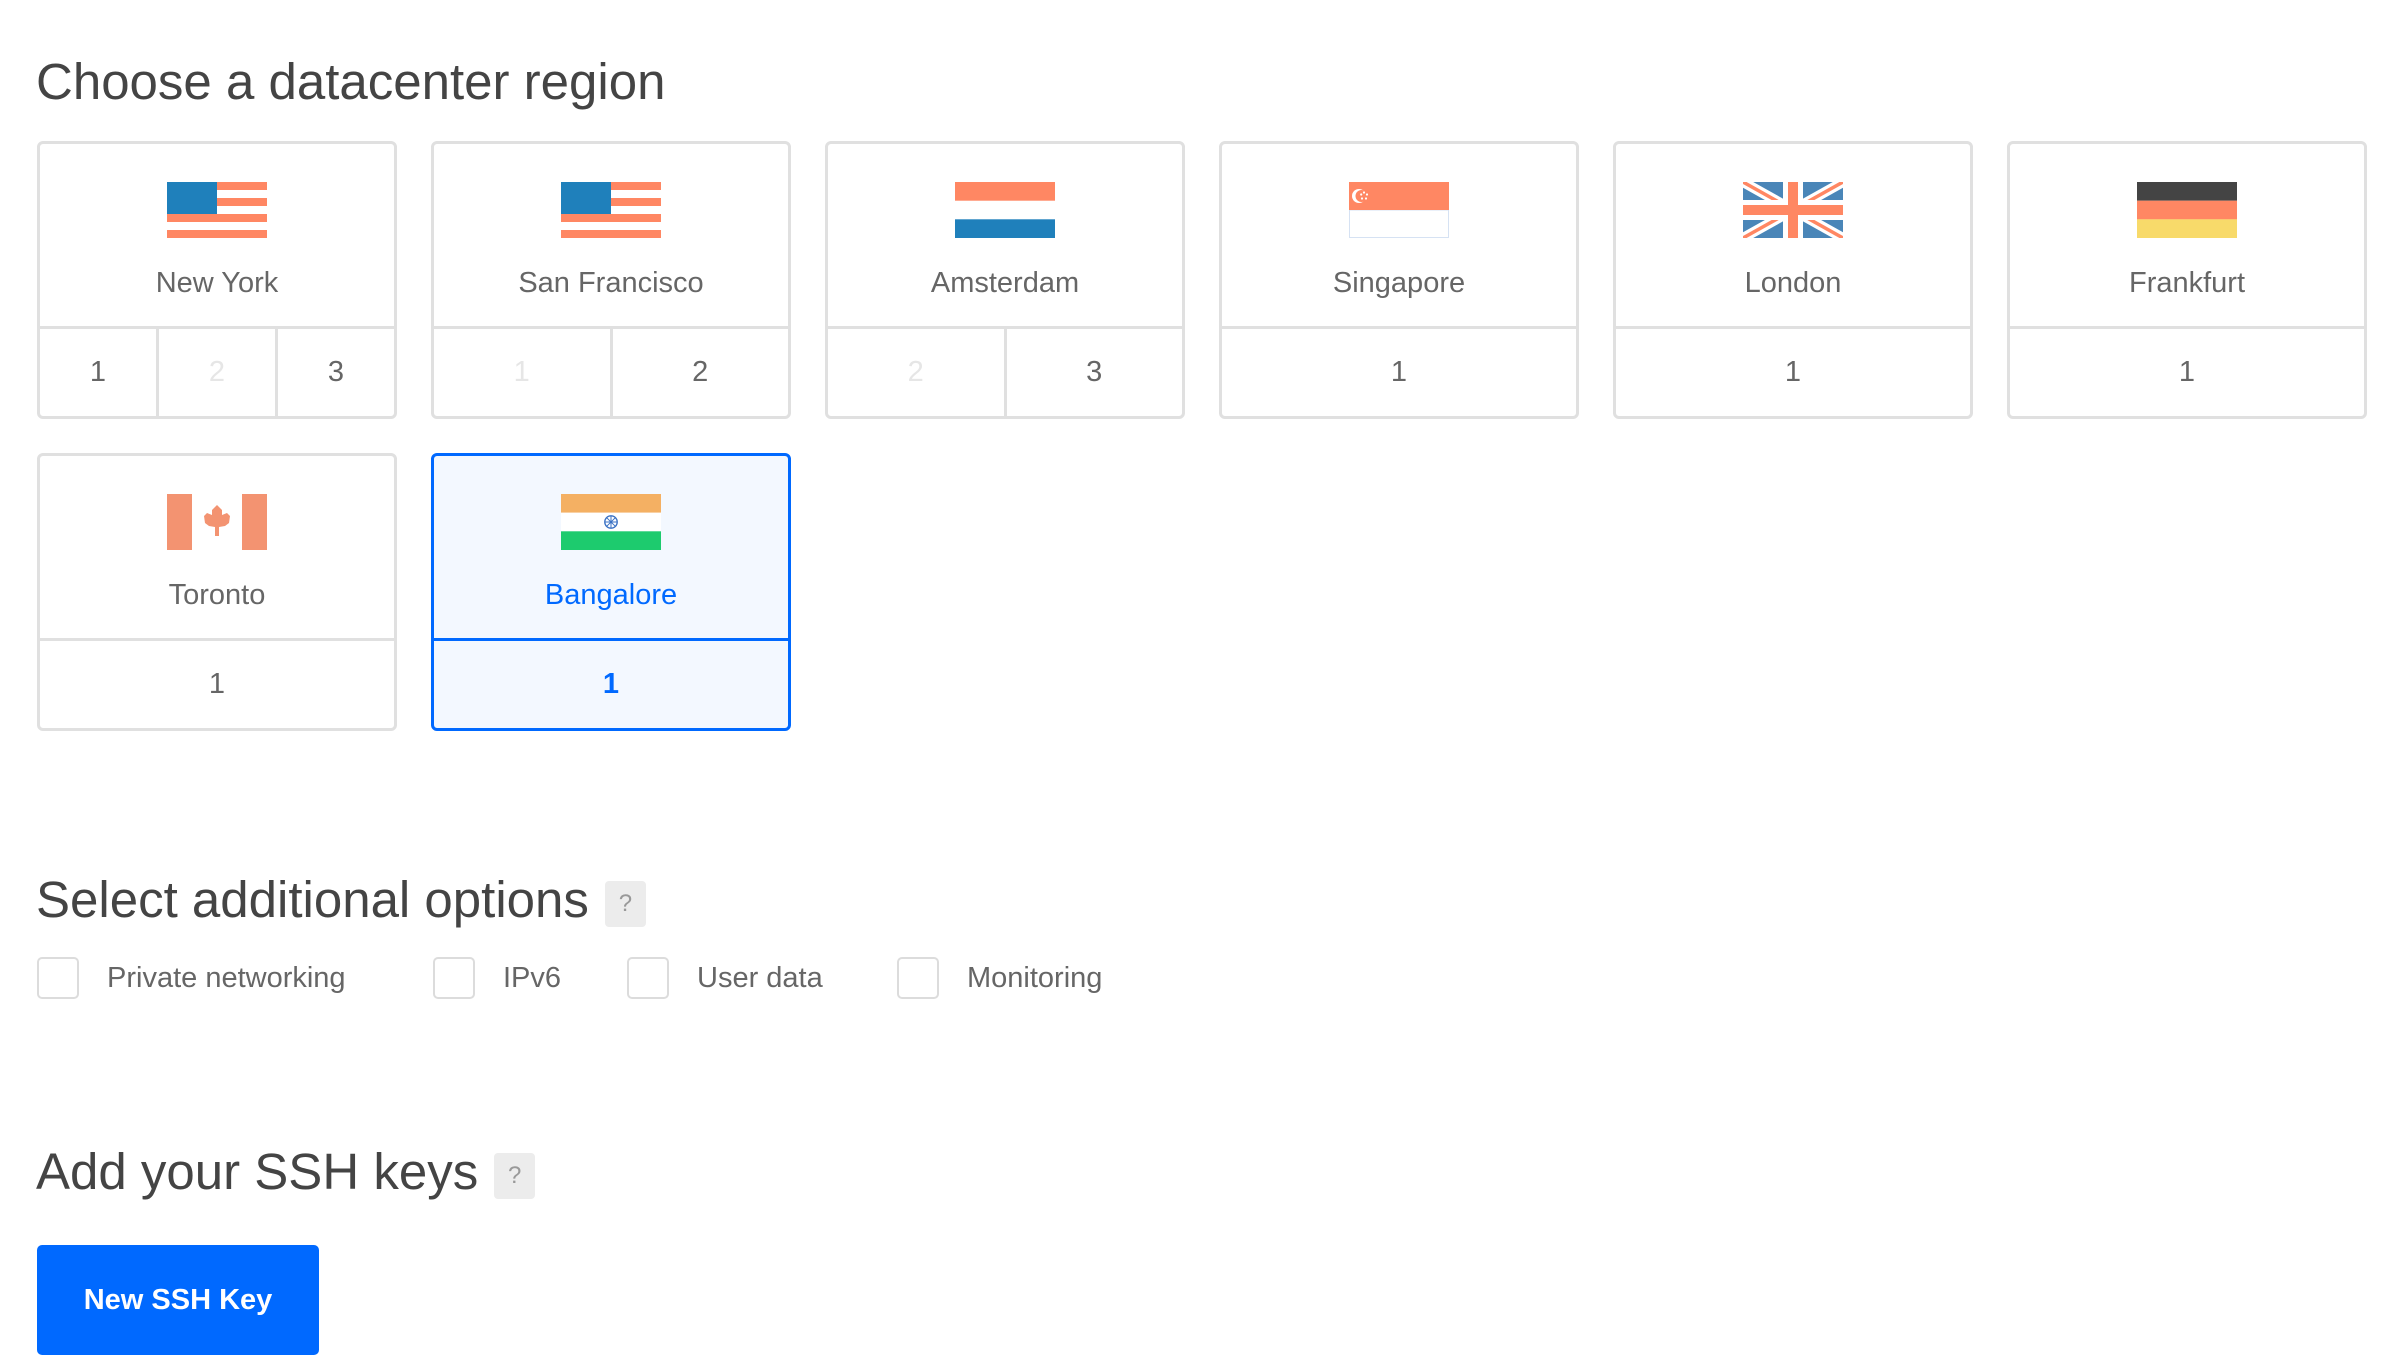 The height and width of the screenshot is (1372, 2398). What do you see at coordinates (334, 372) in the screenshot?
I see `datacenter-option-nyc3: 3` at bounding box center [334, 372].